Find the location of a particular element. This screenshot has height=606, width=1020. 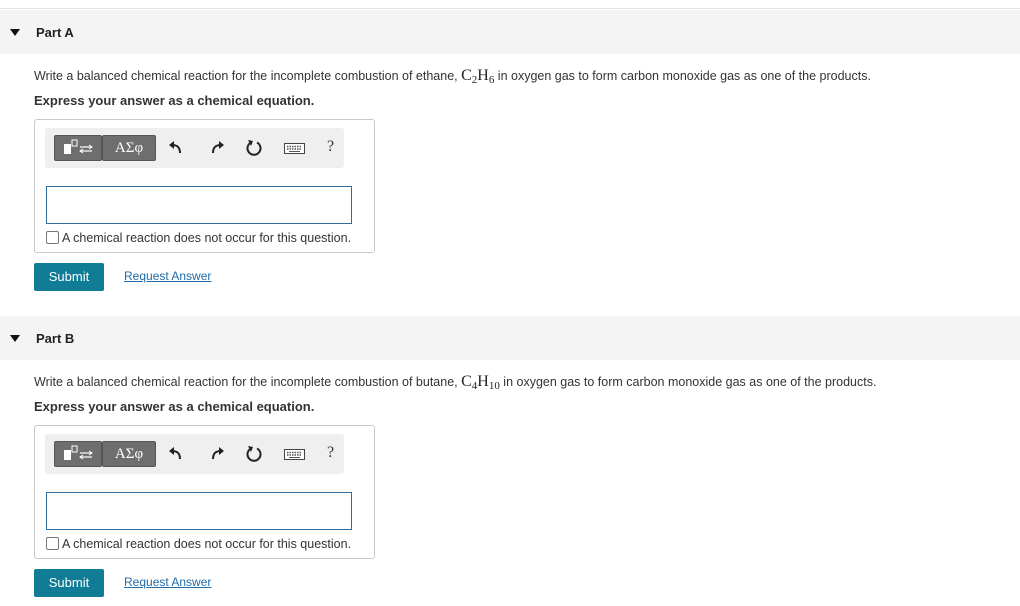

part-title: Part A is located at coordinates (55, 32).